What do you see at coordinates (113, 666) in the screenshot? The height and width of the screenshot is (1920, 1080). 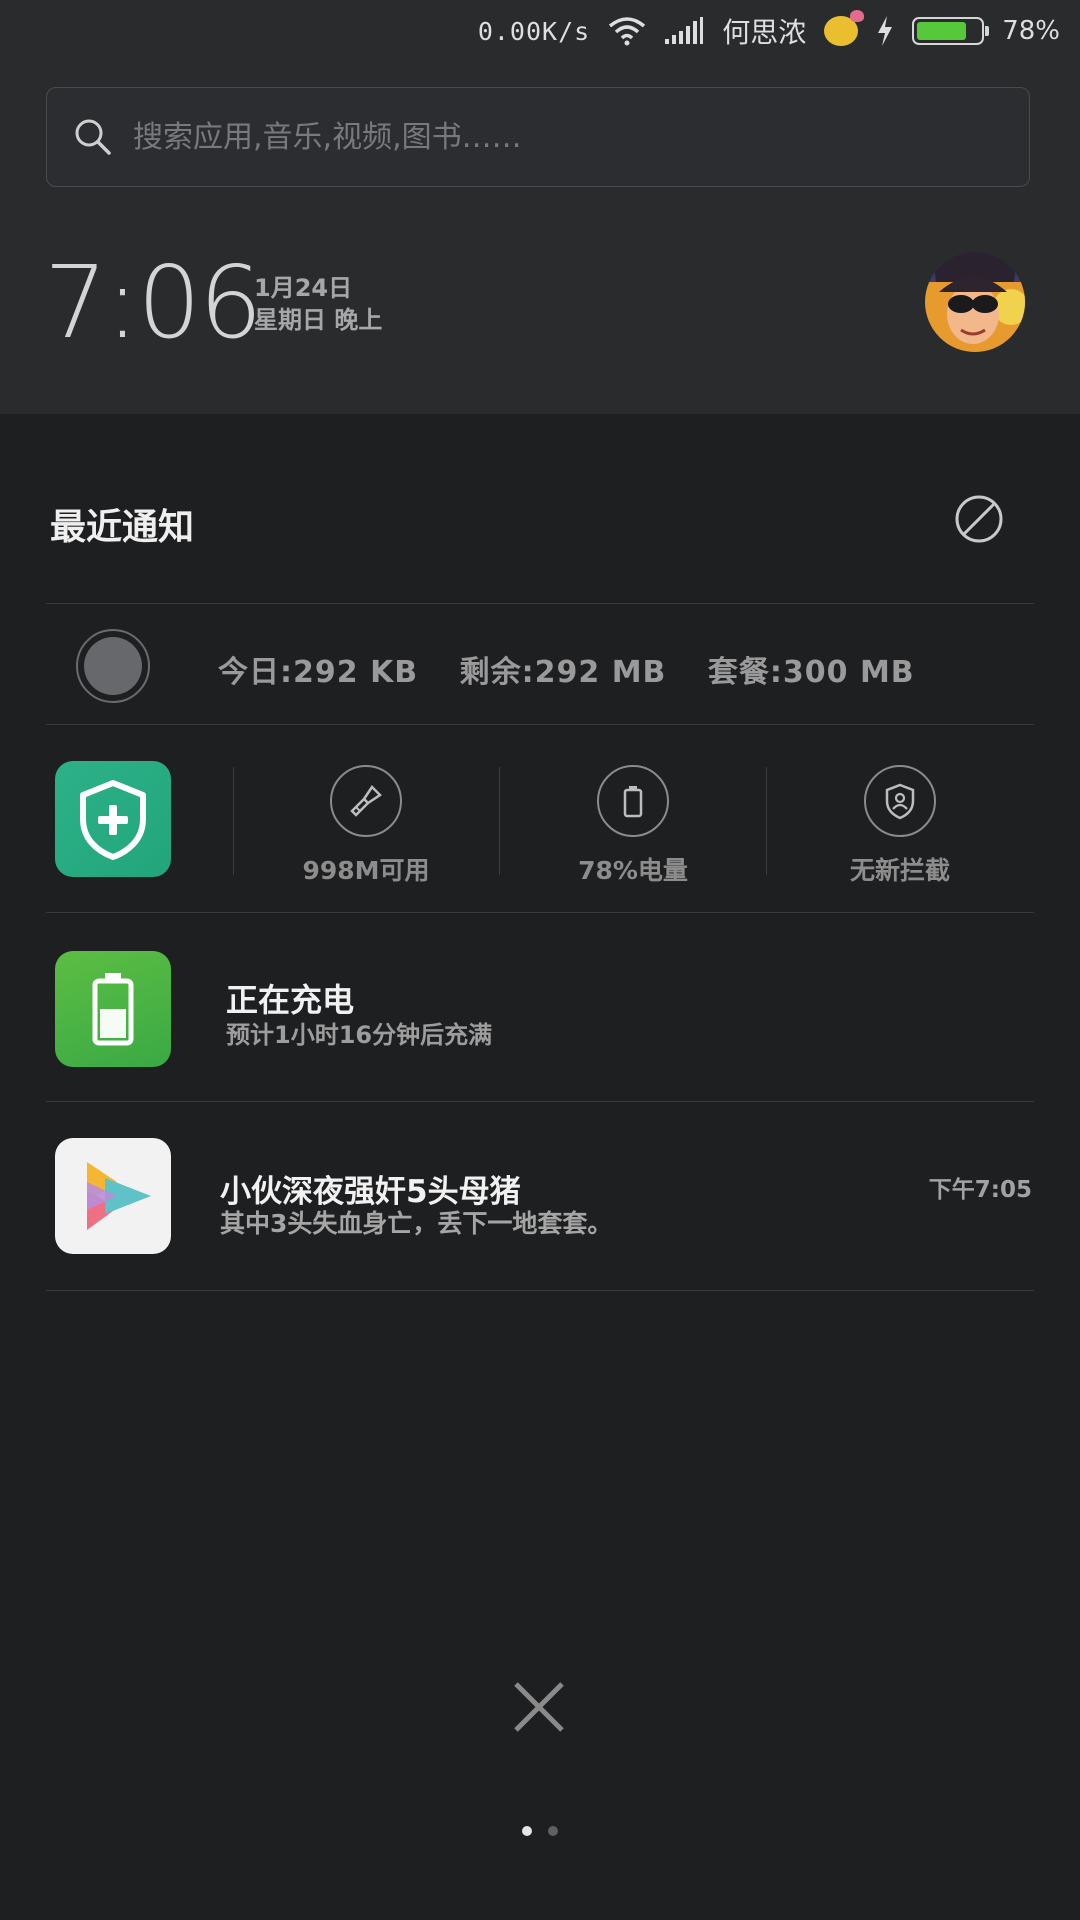 I see `data-usage-ring-icon` at bounding box center [113, 666].